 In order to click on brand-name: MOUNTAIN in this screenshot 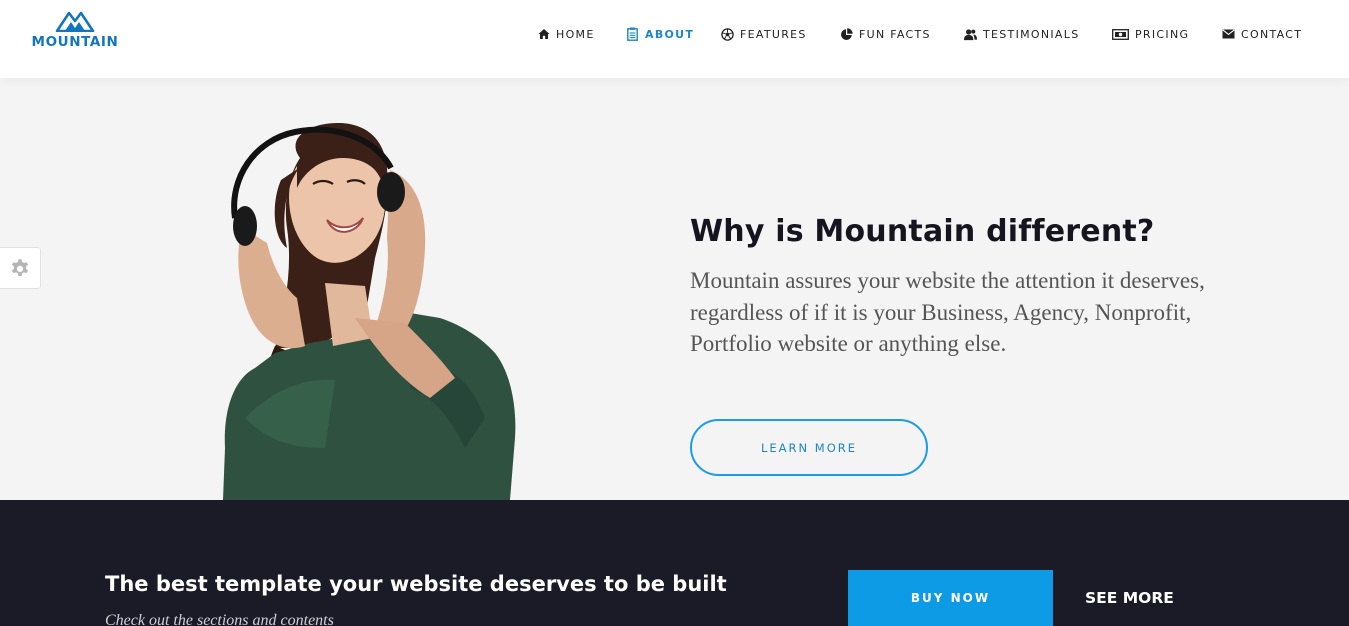, I will do `click(75, 42)`.